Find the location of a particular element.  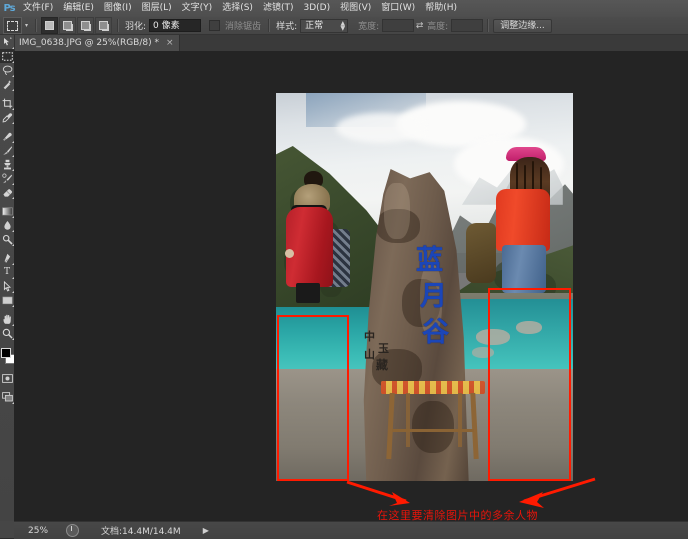

active-tool-icon is located at coordinates (12, 25).